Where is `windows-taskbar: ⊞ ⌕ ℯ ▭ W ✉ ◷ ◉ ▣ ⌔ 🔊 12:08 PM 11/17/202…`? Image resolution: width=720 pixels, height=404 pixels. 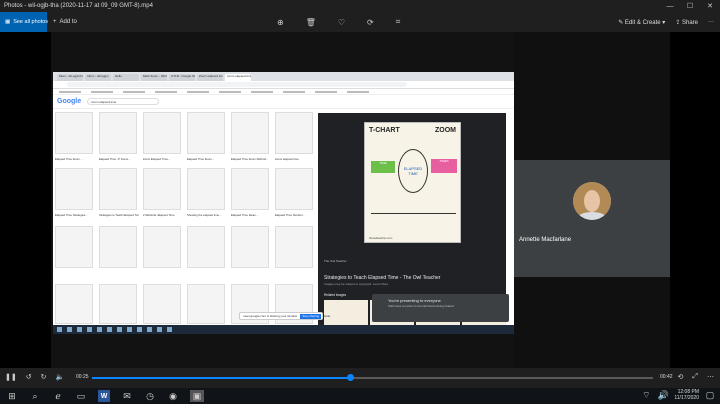 windows-taskbar: ⊞ ⌕ ℯ ▭ W ✉ ◷ ◉ ▣ ⌔ 🔊 12:08 PM 11/17/202… is located at coordinates (360, 396).